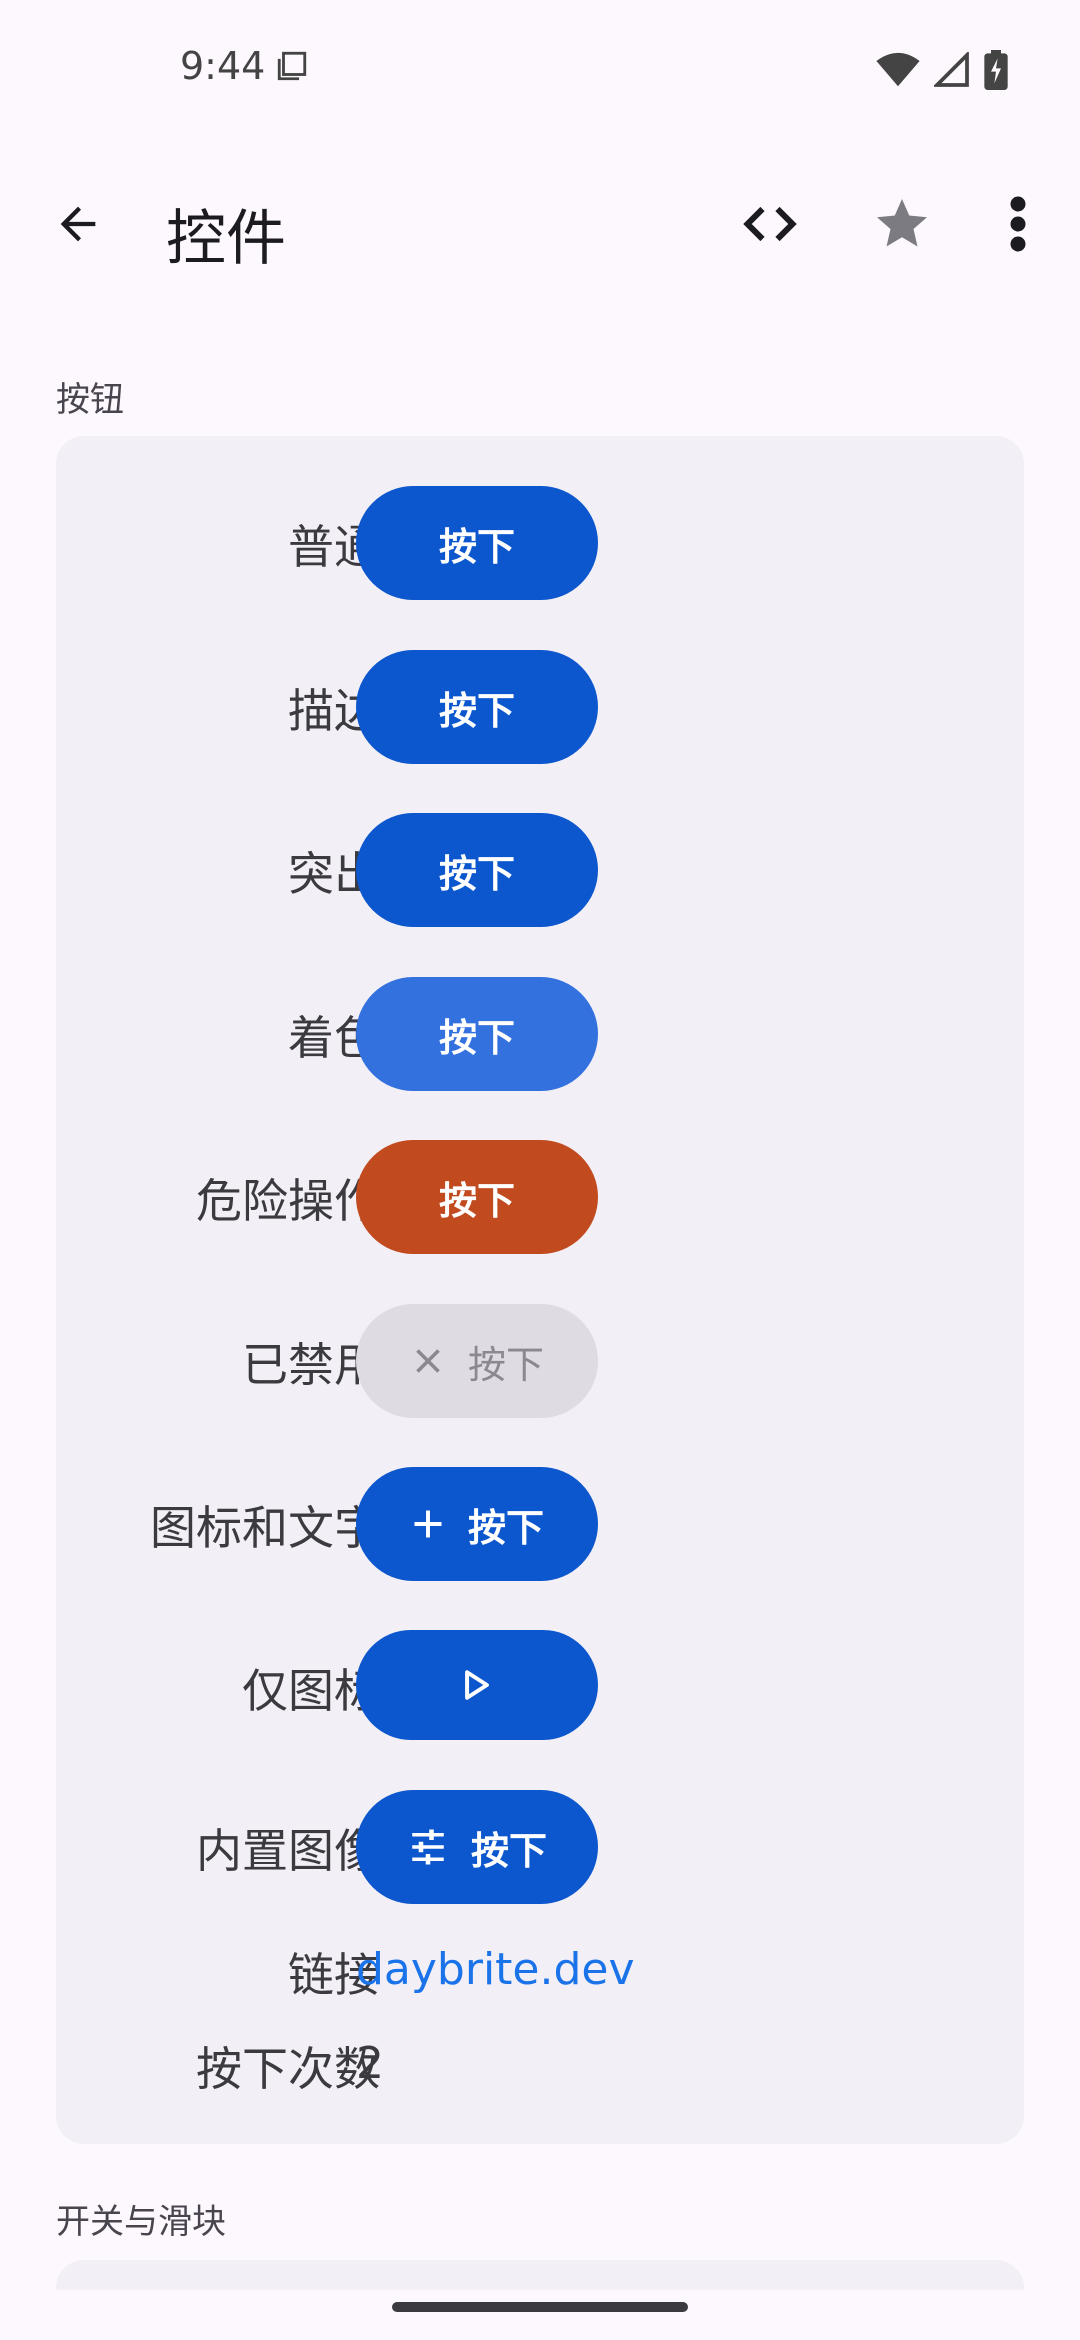  I want to click on tonal-button: 按下, so click(477, 1034).